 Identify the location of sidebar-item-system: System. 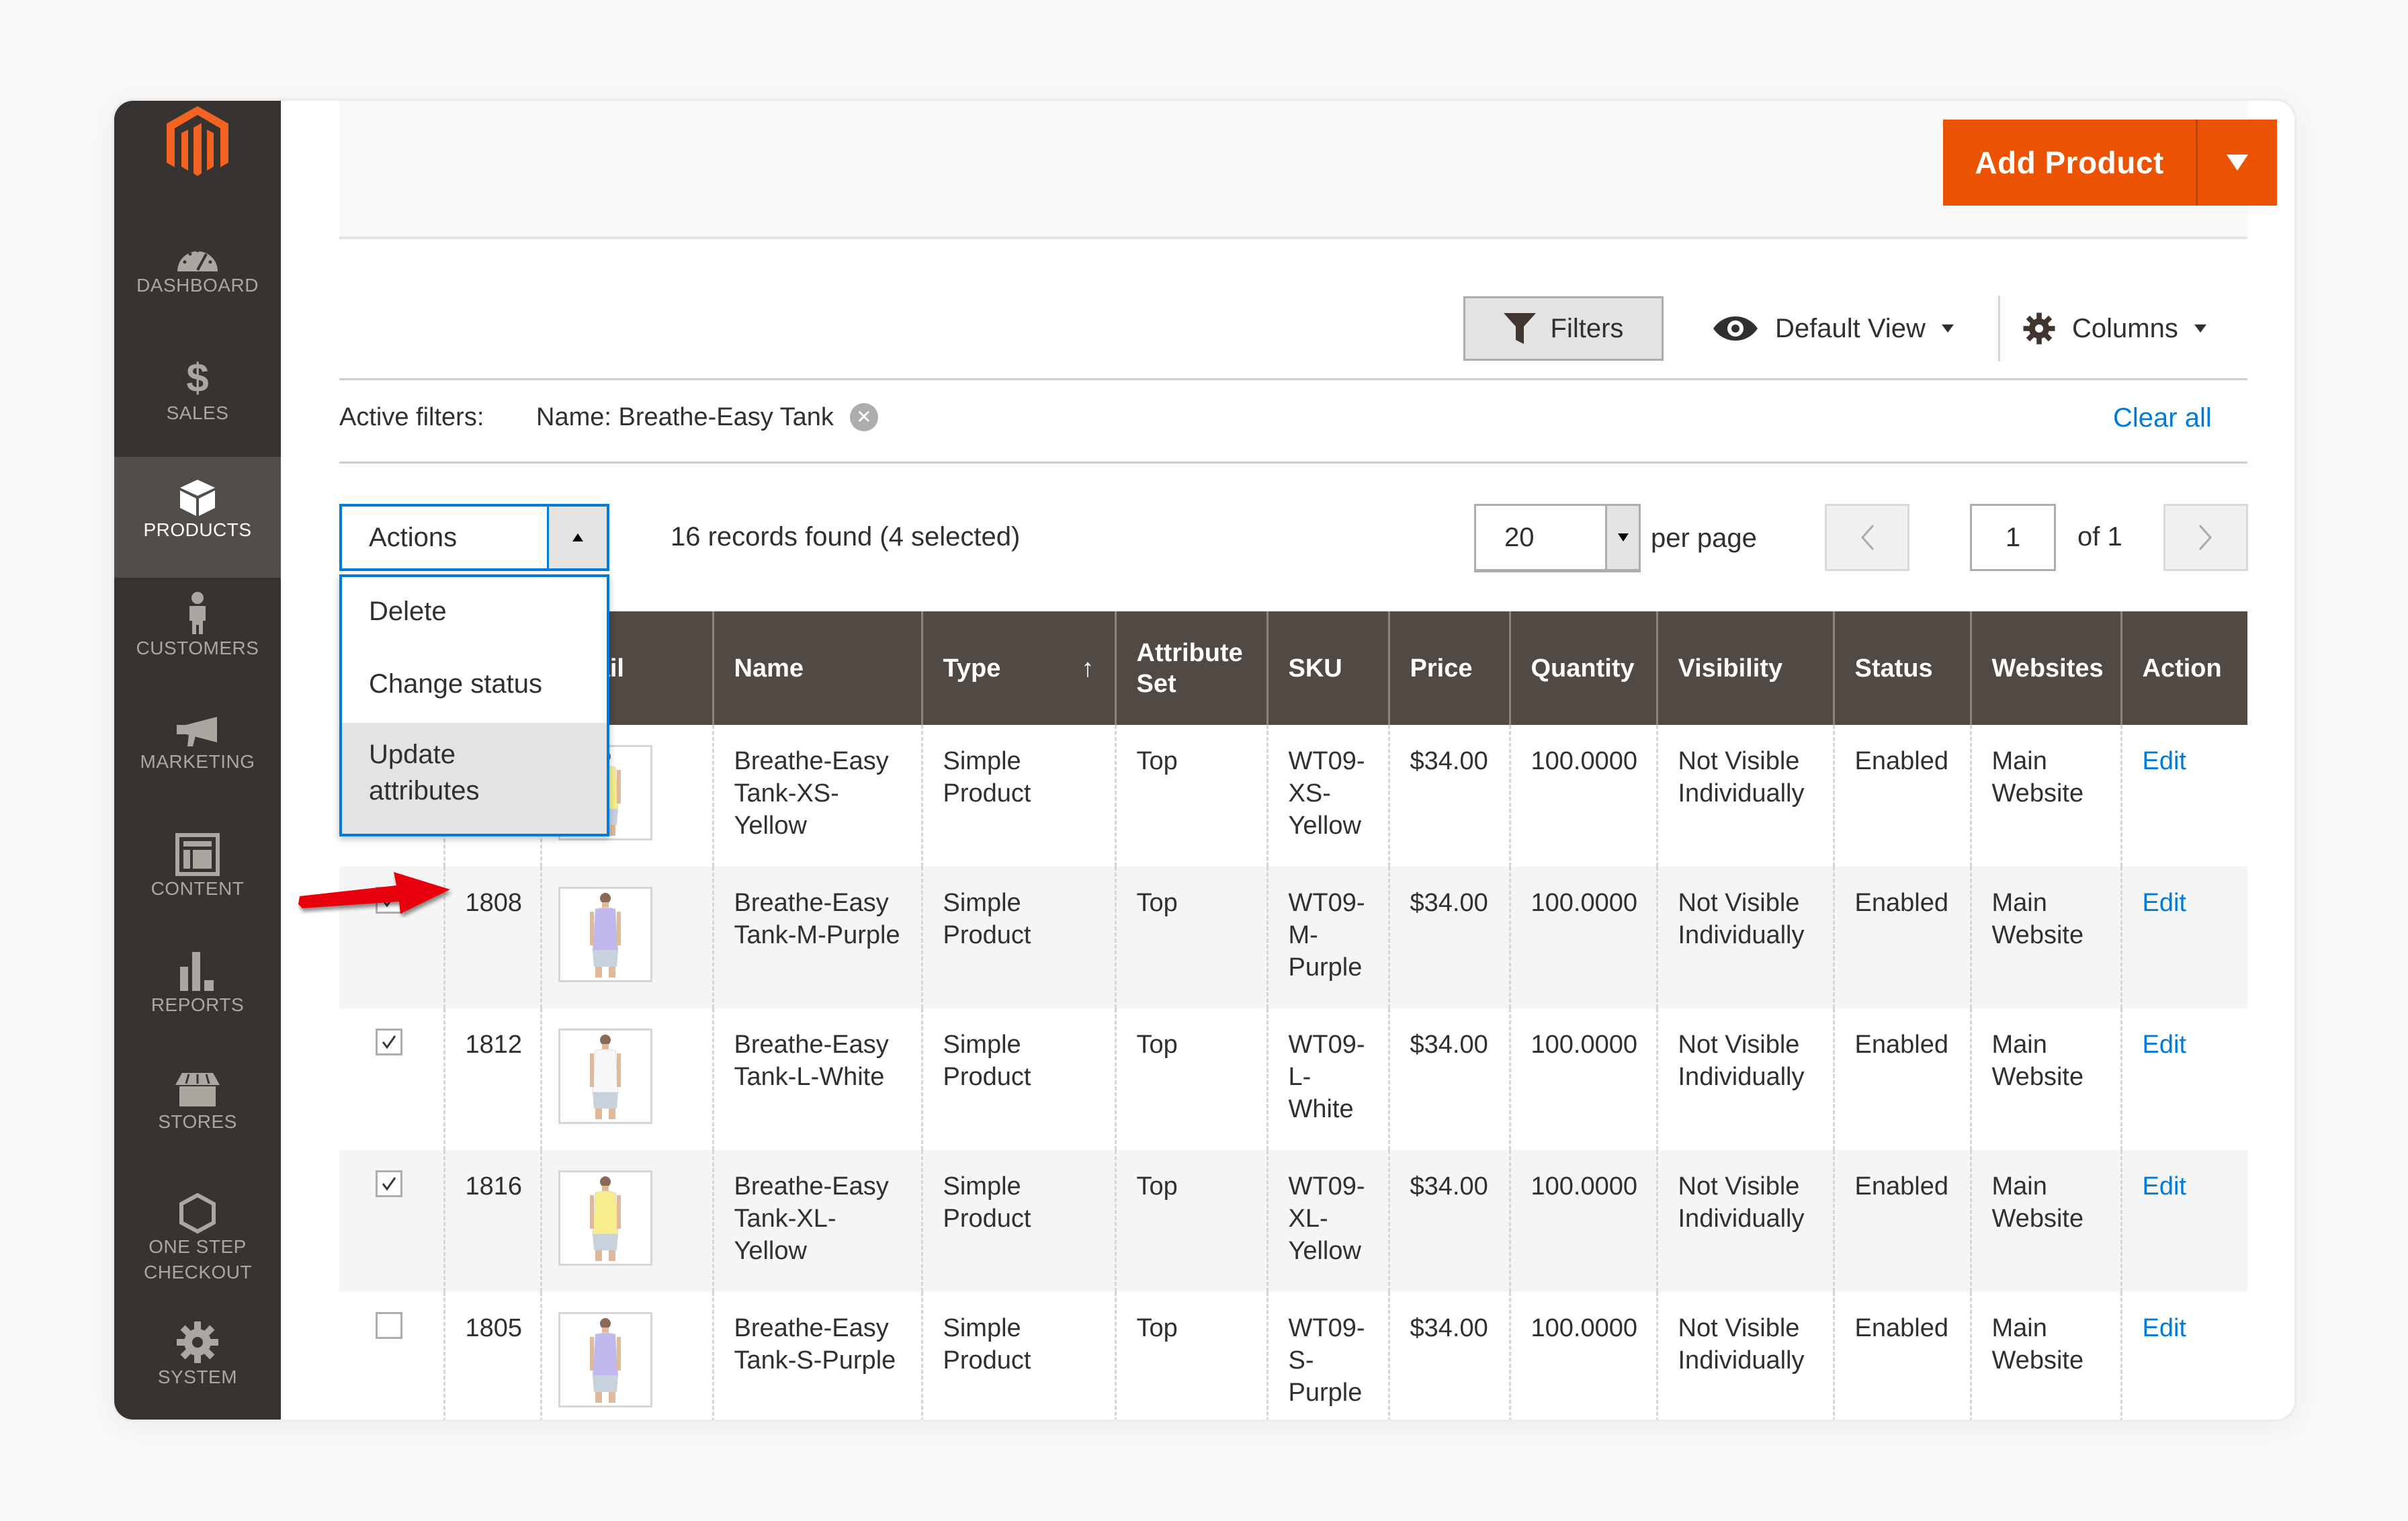
(197, 1370).